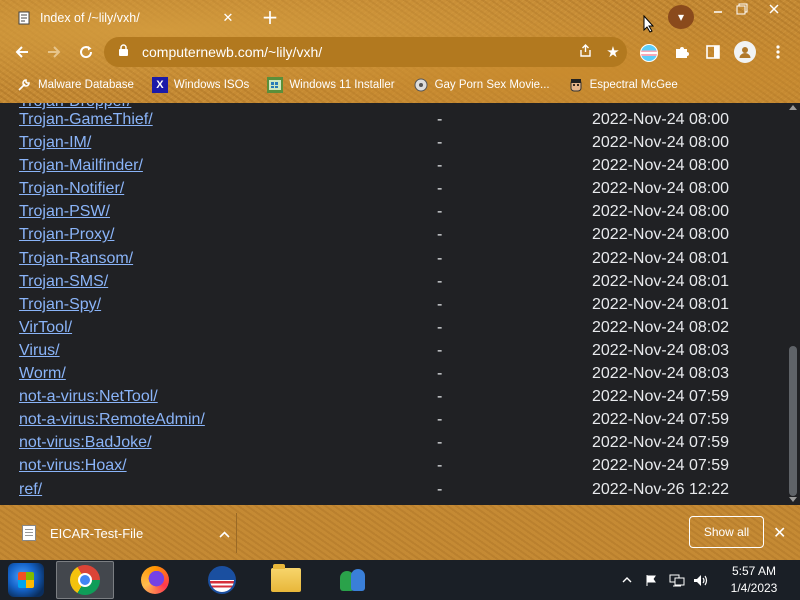 This screenshot has width=800, height=600. I want to click on bookmark-windows-11-installer: Windows 11 Installer, so click(331, 85).